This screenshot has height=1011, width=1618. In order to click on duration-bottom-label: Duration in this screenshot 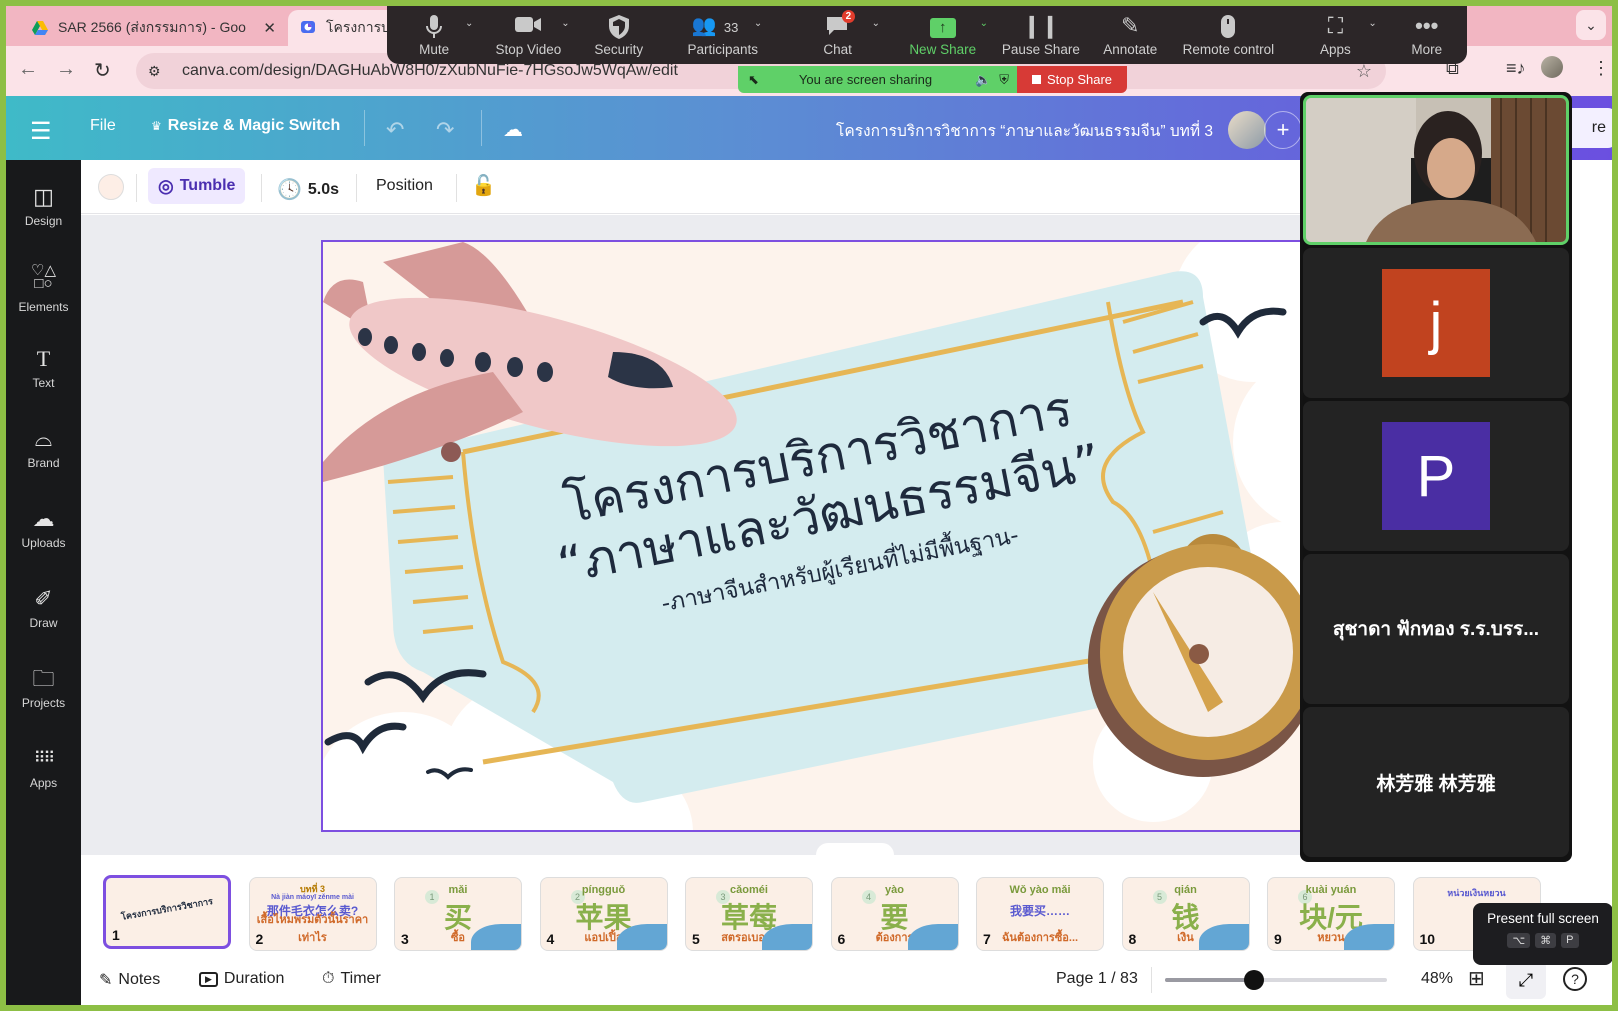, I will do `click(254, 978)`.